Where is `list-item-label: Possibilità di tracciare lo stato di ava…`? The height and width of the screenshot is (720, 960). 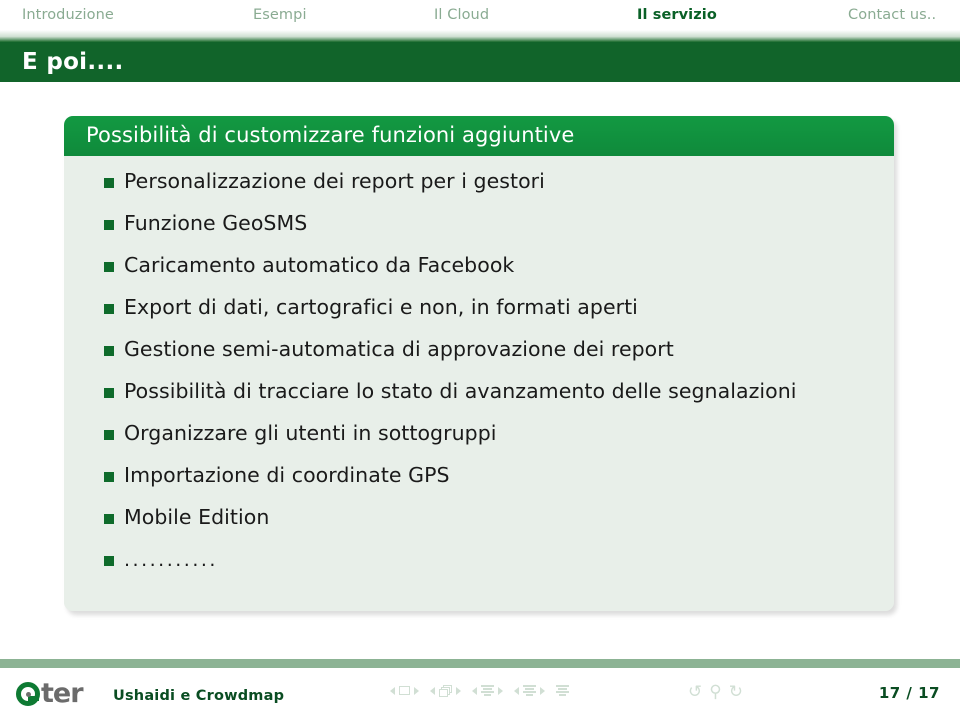 list-item-label: Possibilità di tracciare lo stato di ava… is located at coordinates (460, 391).